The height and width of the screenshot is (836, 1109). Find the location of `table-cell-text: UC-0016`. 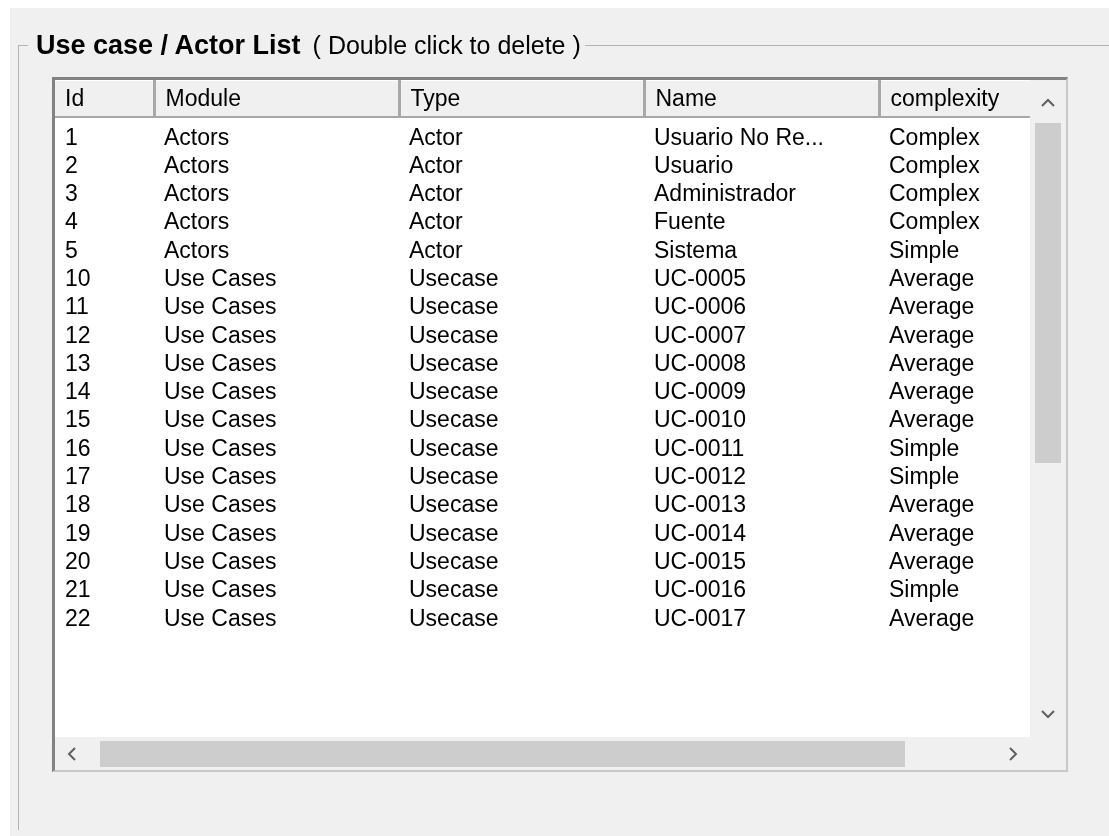

table-cell-text: UC-0016 is located at coordinates (700, 589).